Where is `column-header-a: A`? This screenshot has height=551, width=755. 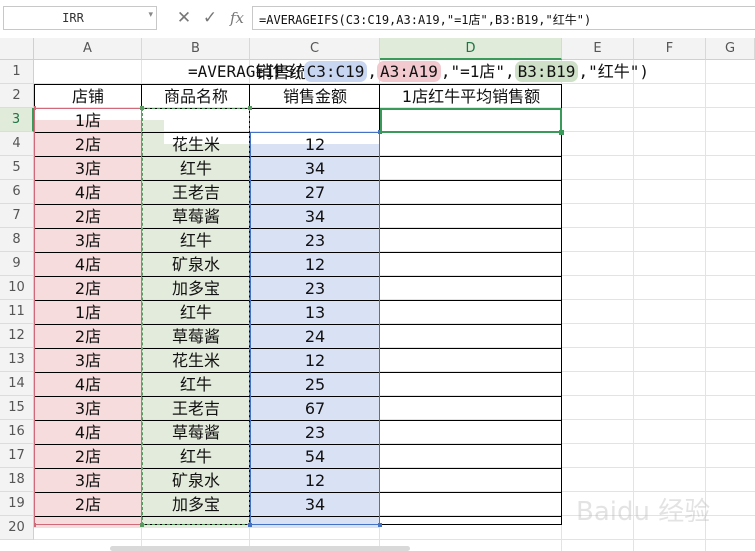 column-header-a: A is located at coordinates (88, 49).